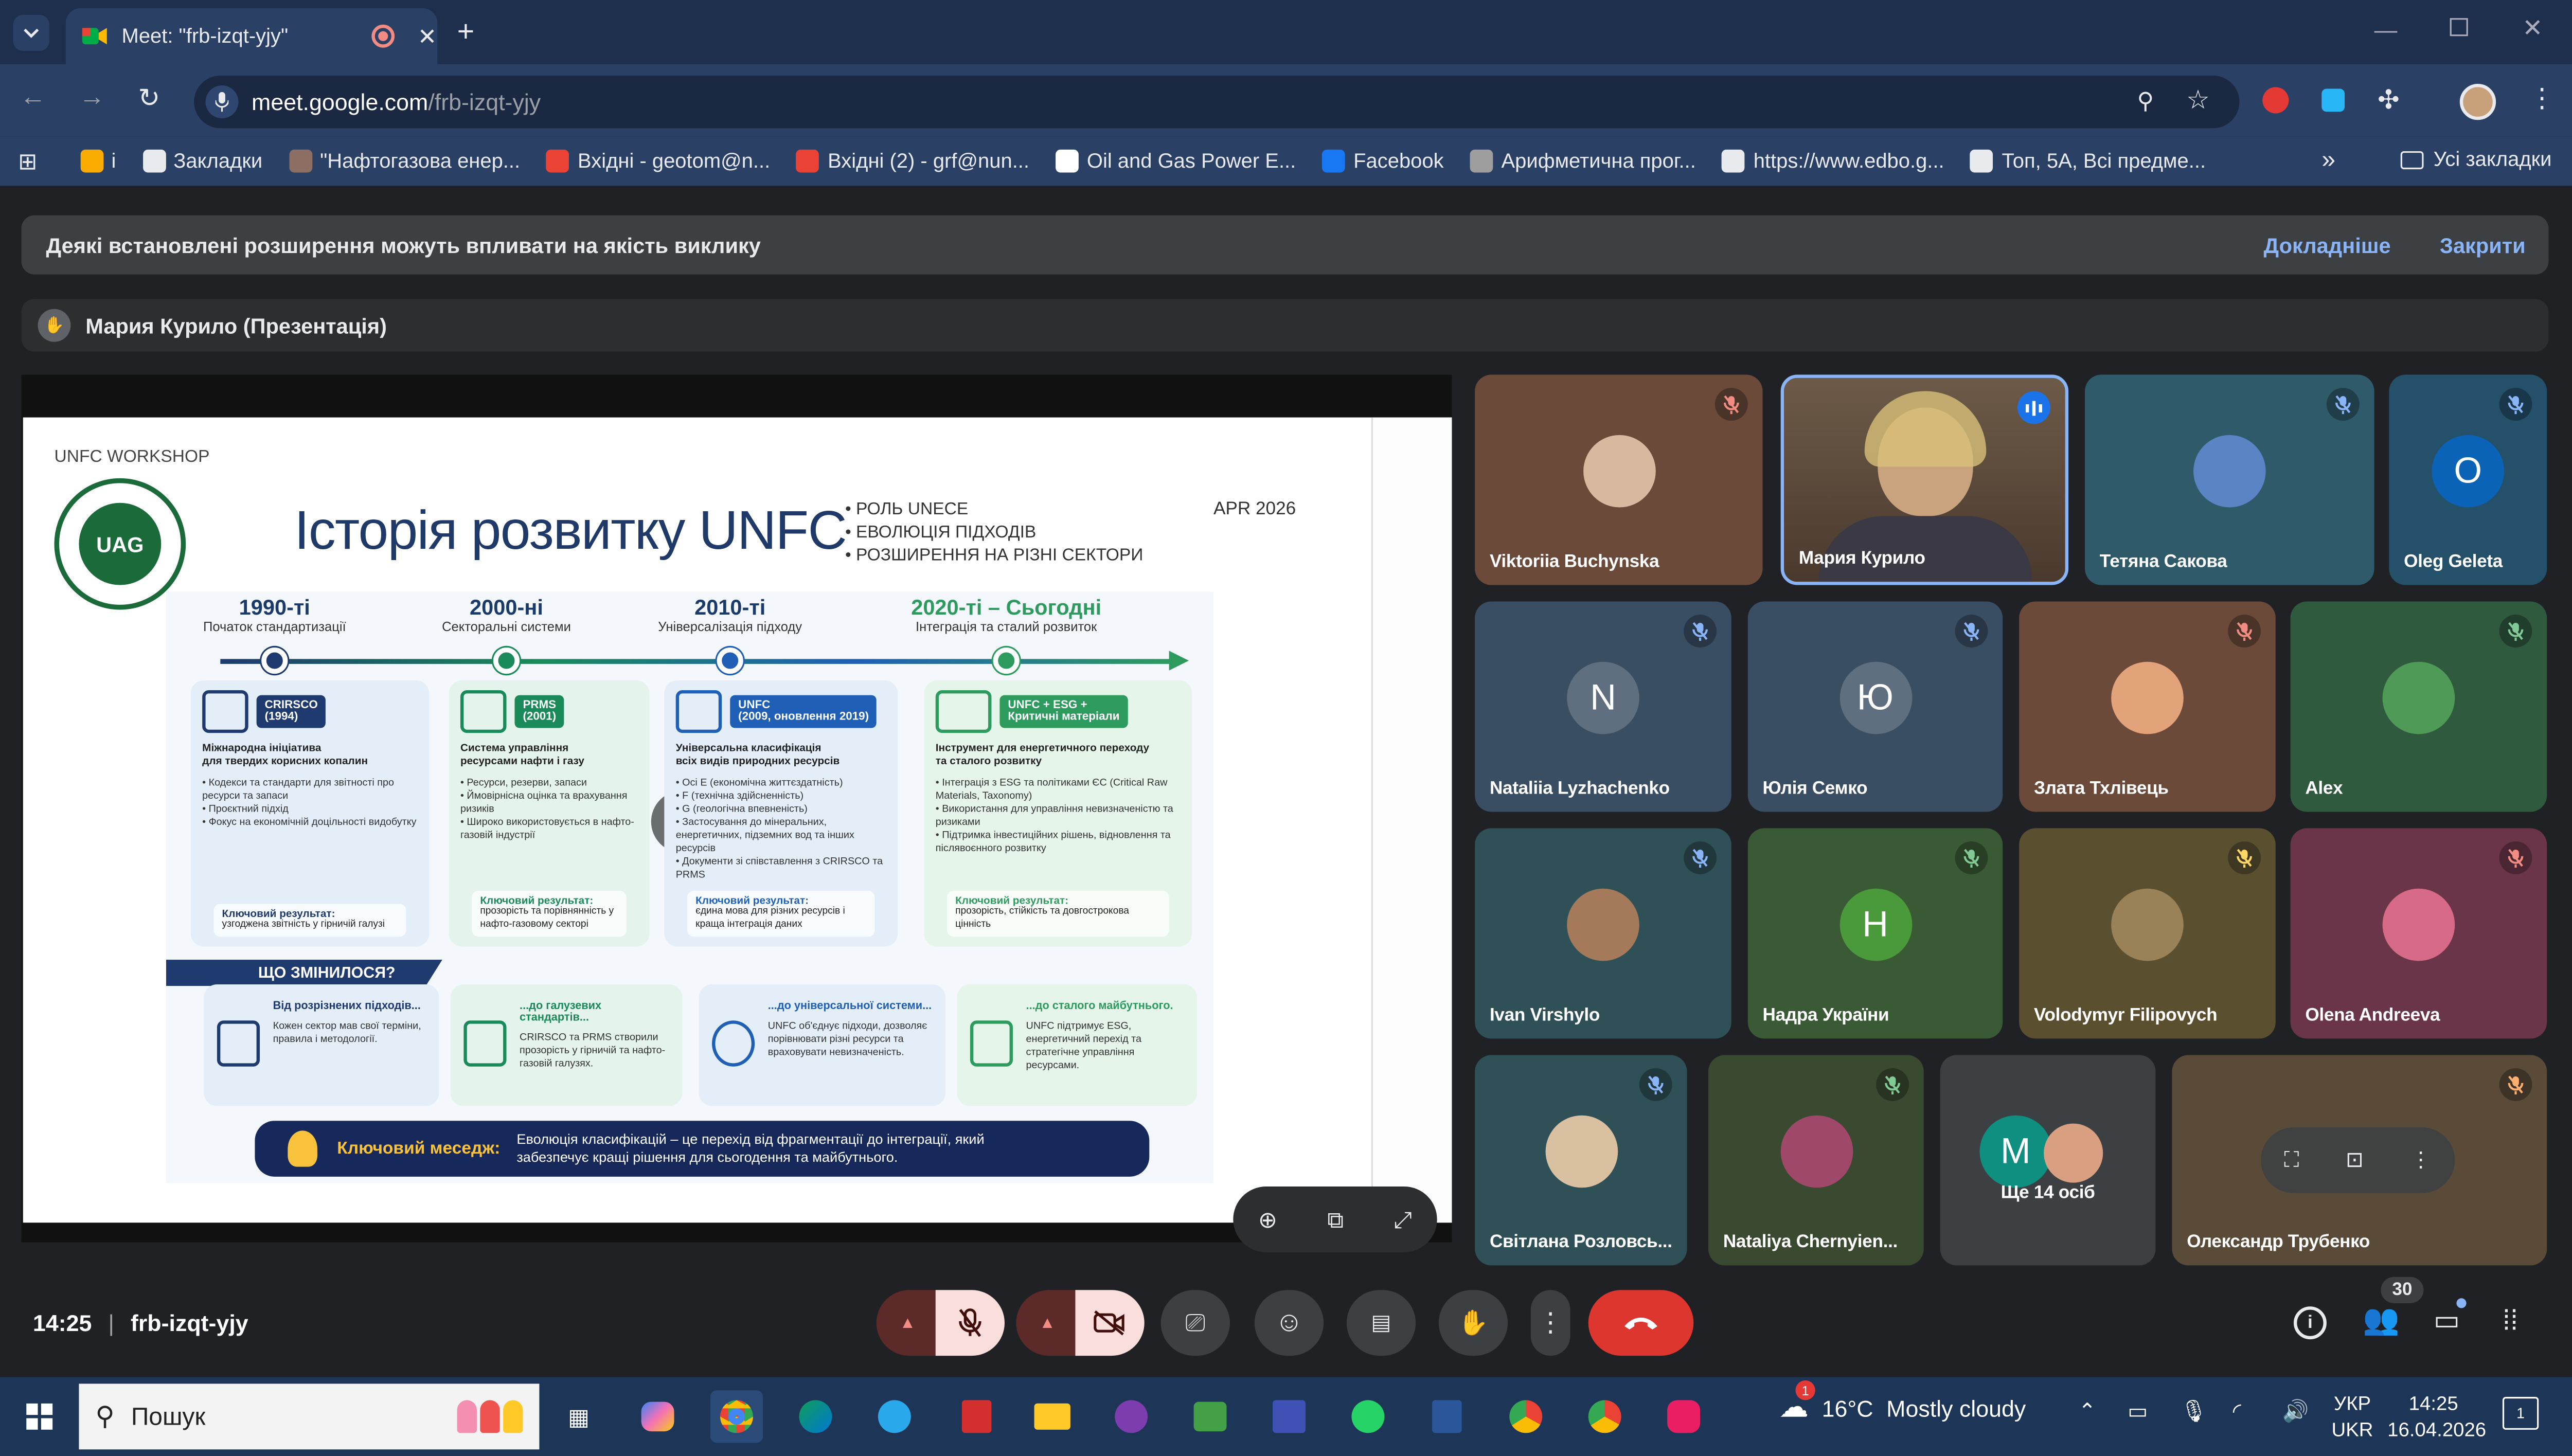 This screenshot has width=2572, height=1456. Describe the element at coordinates (2275, 100) in the screenshot. I see `extension-red-icon` at that location.